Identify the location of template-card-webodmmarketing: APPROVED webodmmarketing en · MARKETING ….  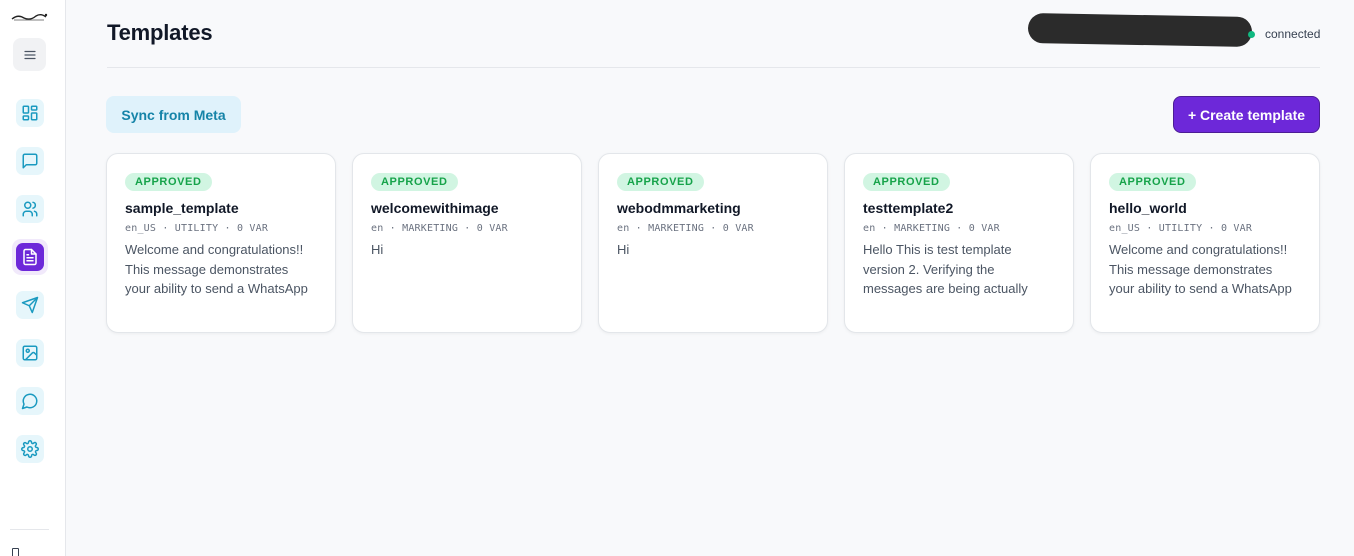
(713, 243).